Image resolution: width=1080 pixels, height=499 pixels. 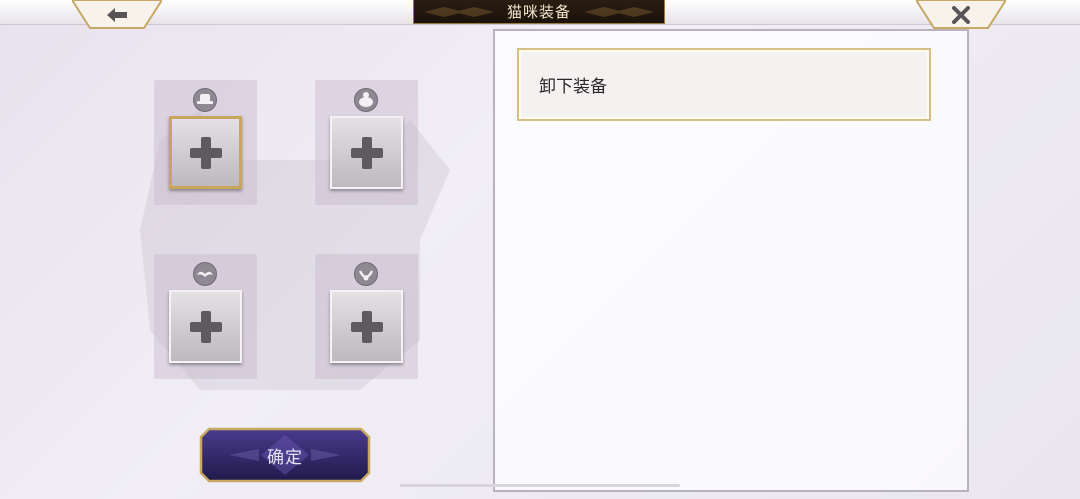 I want to click on necklace-icon, so click(x=366, y=274).